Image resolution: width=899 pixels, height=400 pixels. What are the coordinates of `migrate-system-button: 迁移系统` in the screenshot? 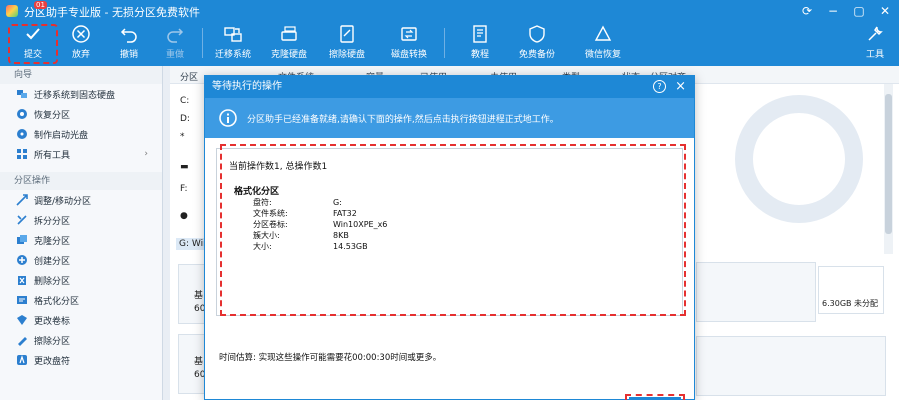 It's located at (233, 44).